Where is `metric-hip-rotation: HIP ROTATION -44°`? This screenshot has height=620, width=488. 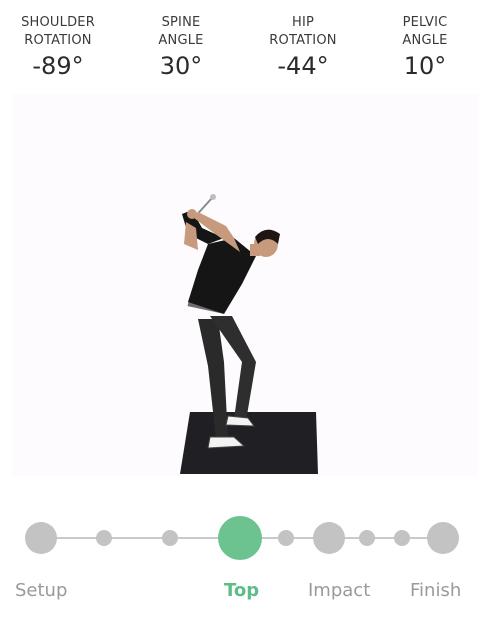 metric-hip-rotation: HIP ROTATION -44° is located at coordinates (303, 47).